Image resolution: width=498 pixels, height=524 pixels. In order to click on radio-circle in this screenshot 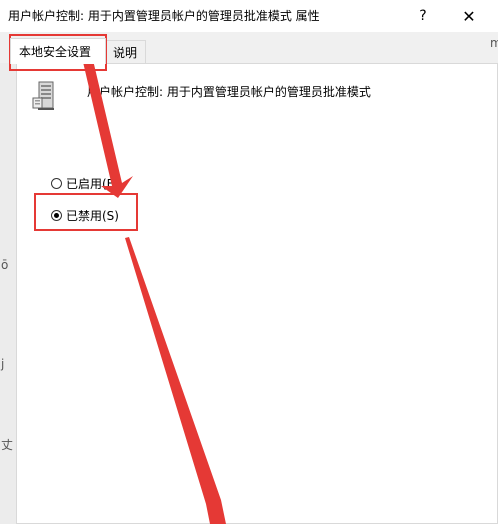, I will do `click(56, 183)`.